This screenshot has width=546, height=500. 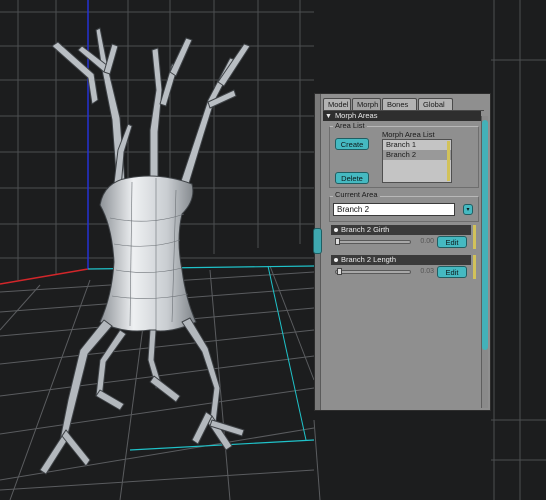 What do you see at coordinates (365, 229) in the screenshot?
I see `girth-dial-label: Branch 2 Girth` at bounding box center [365, 229].